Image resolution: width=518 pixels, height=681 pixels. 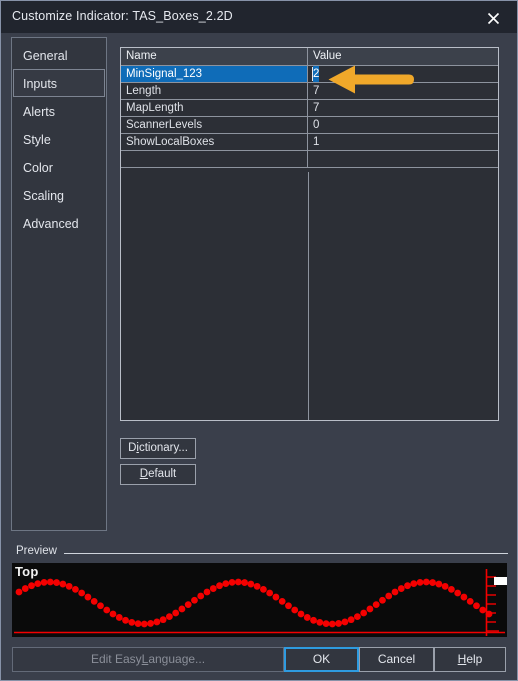 What do you see at coordinates (214, 56) in the screenshot?
I see `column-header-name: Name` at bounding box center [214, 56].